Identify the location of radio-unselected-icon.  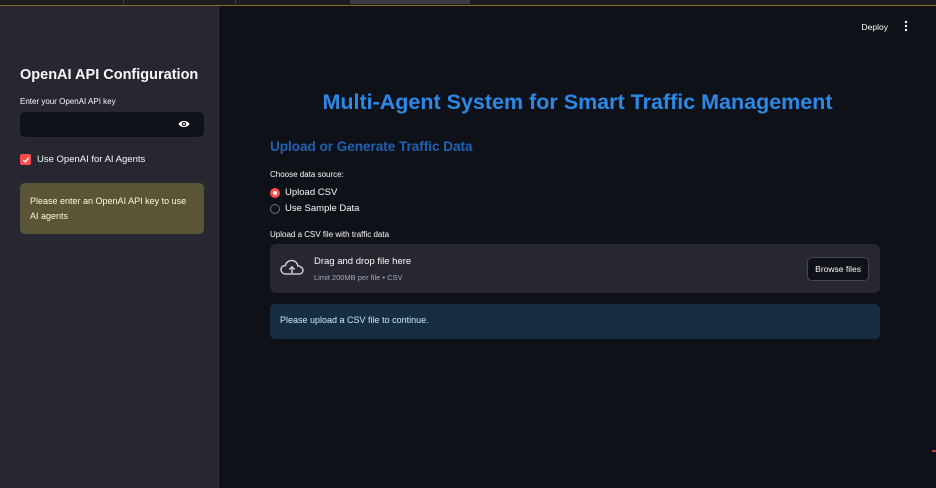
(275, 208).